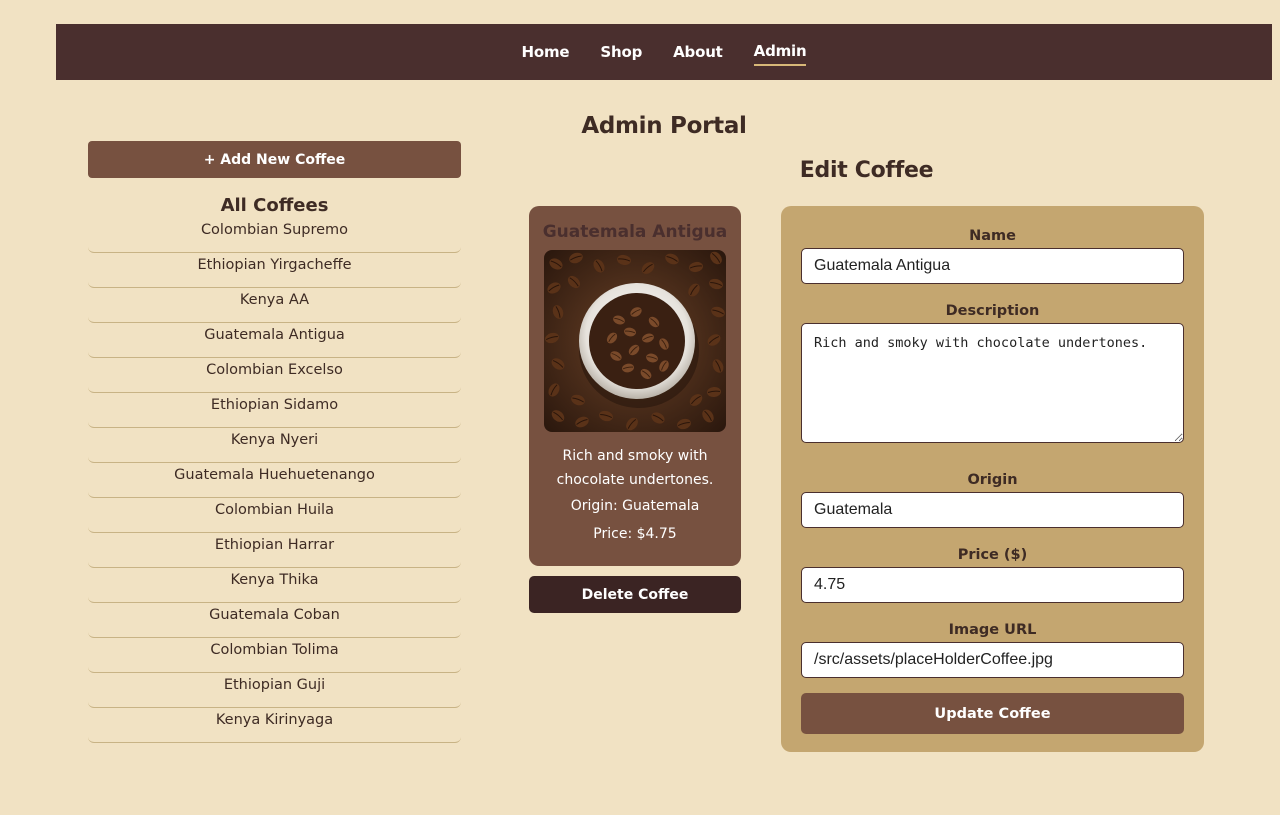  I want to click on preview-origin: Origin: Guatemala, so click(635, 506).